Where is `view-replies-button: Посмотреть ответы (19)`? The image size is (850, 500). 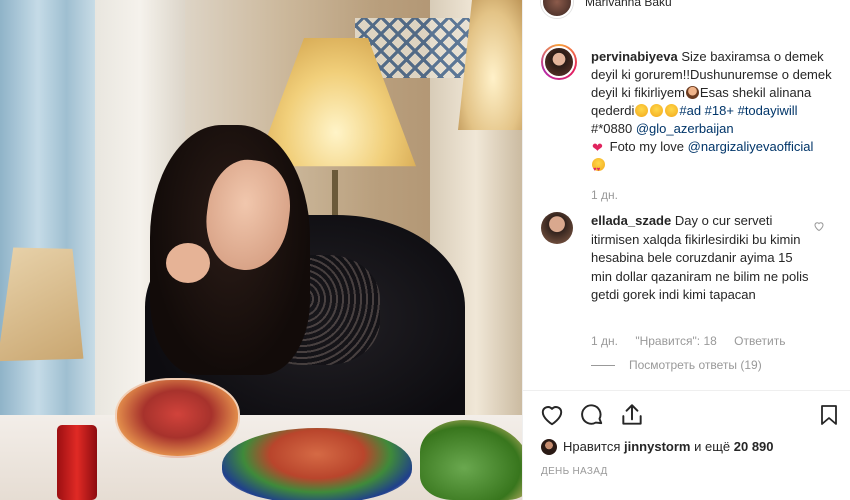 view-replies-button: Посмотреть ответы (19) is located at coordinates (676, 365).